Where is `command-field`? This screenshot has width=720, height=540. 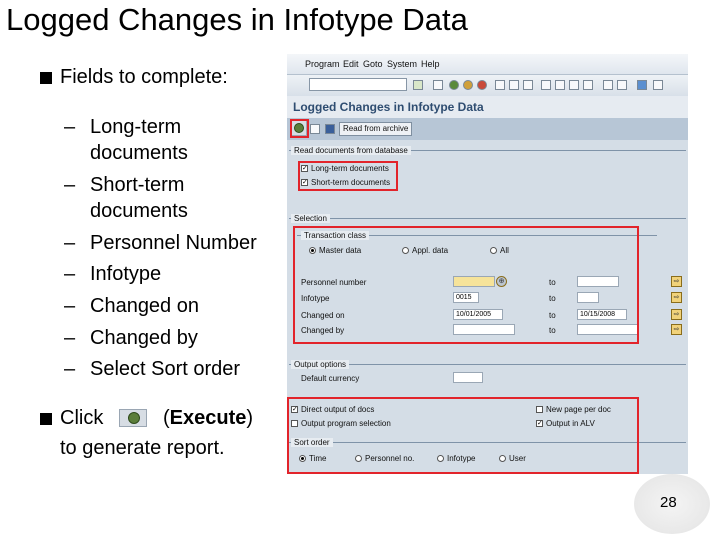
command-field is located at coordinates (358, 84).